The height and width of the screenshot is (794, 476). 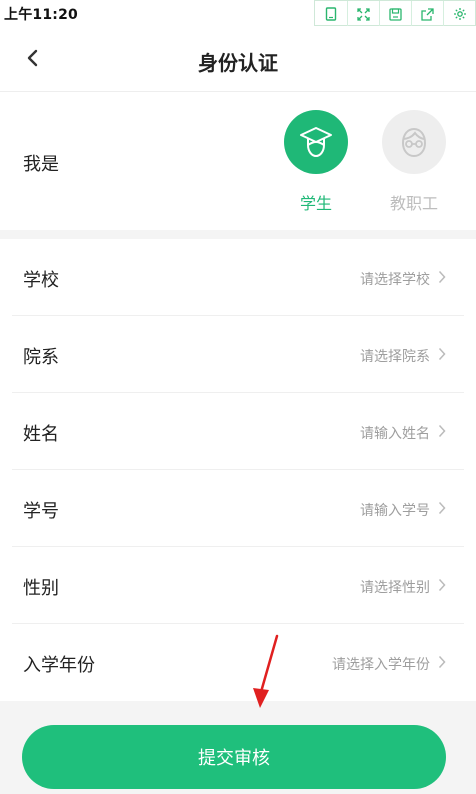 I want to click on status-bar: 上午11:20, so click(x=238, y=13).